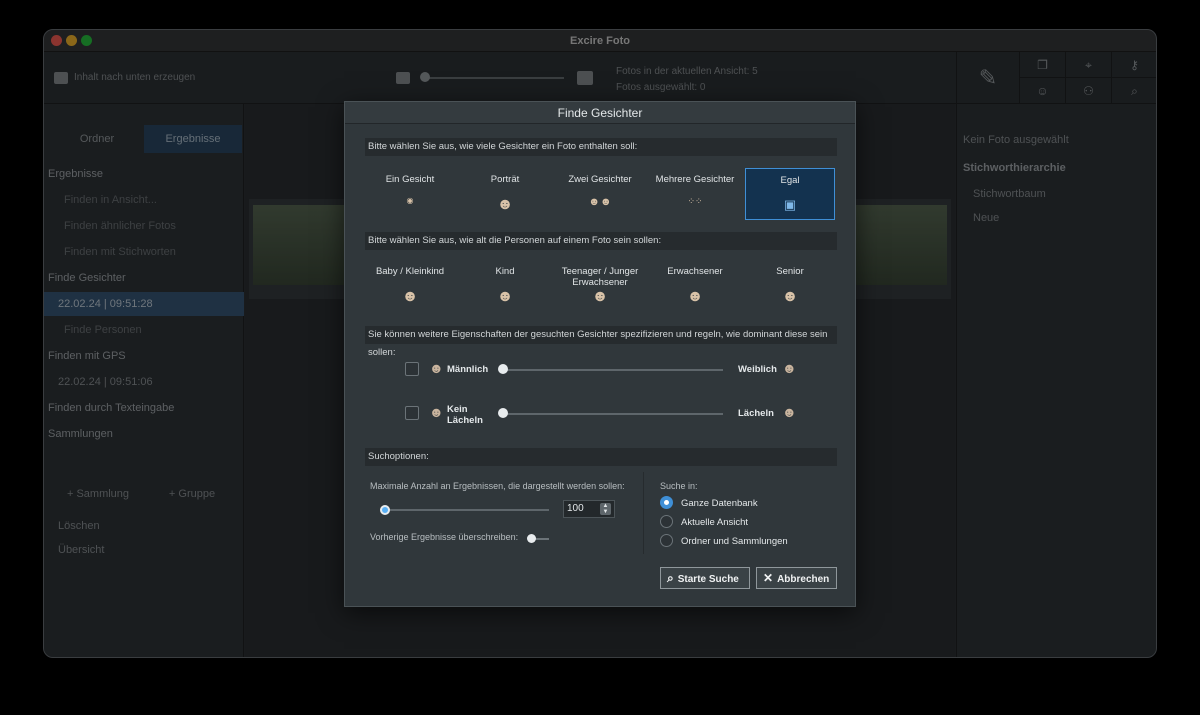  Describe the element at coordinates (695, 287) in the screenshot. I see `option-erwachsener: Erwachsener ☻` at that location.